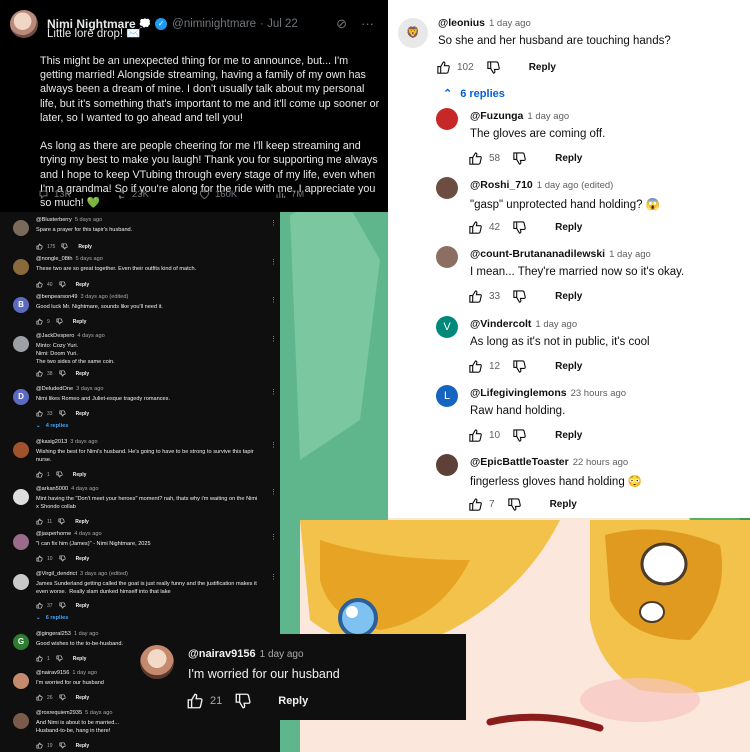  Describe the element at coordinates (447, 326) in the screenshot. I see `commenter-avatar: V` at that location.